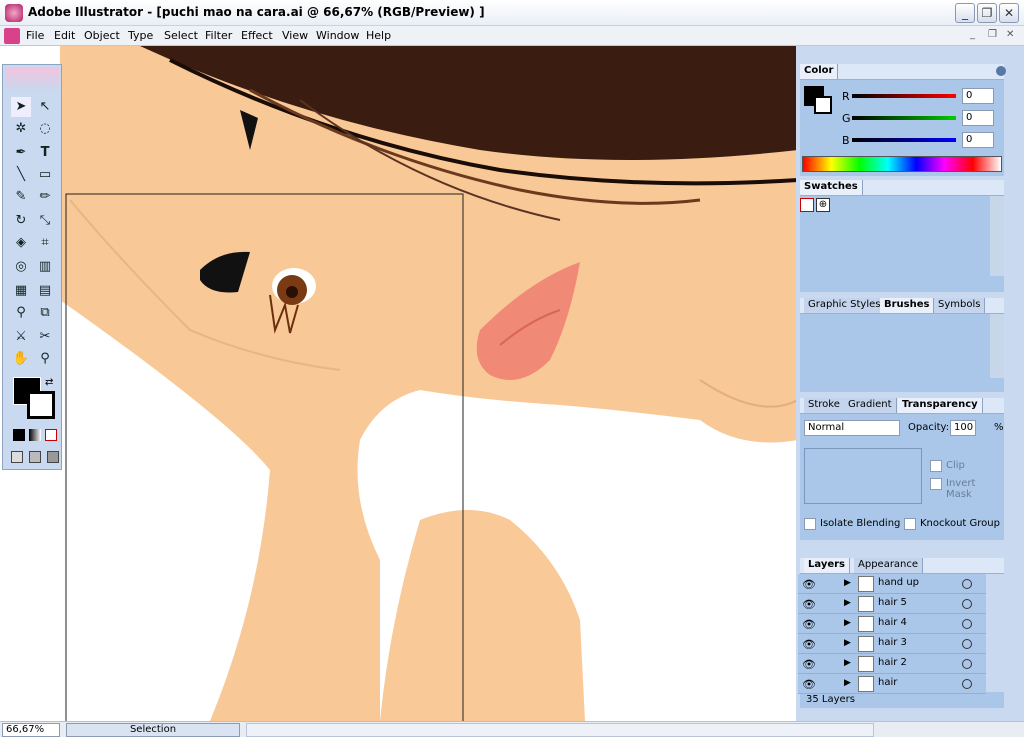 Image resolution: width=1024 pixels, height=737 pixels. Describe the element at coordinates (845, 305) in the screenshot. I see `tab-graphic-styles: Graphic Styles` at that location.